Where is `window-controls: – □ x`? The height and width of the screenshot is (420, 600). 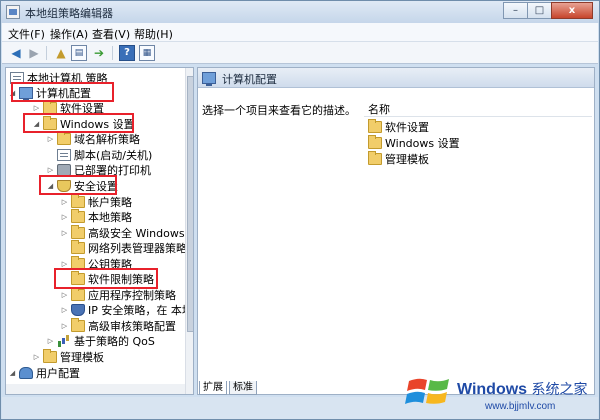
window-controls: – □ x is located at coordinates (548, 10).